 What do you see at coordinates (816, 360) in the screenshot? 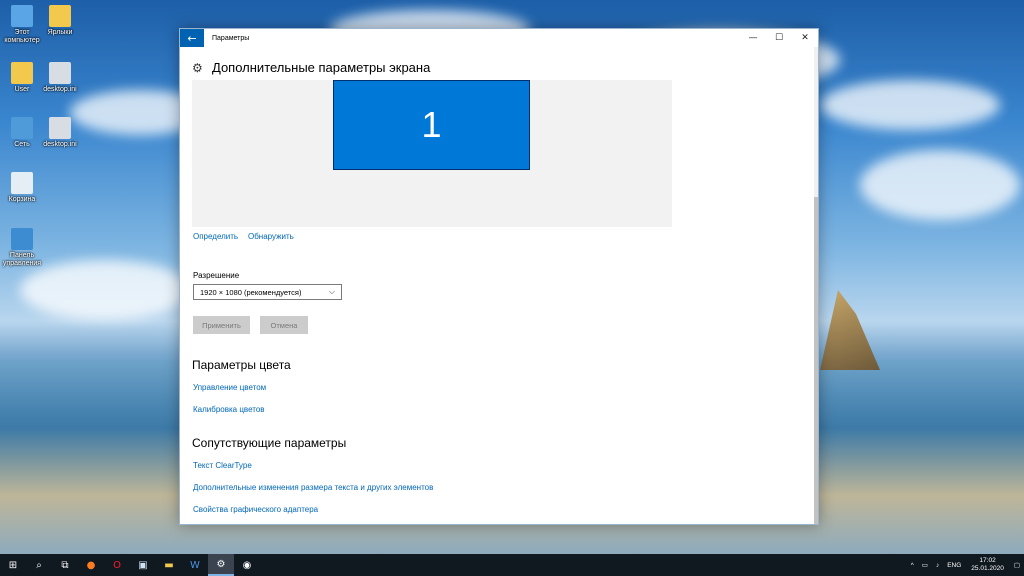
I see `scroll-thumb` at bounding box center [816, 360].